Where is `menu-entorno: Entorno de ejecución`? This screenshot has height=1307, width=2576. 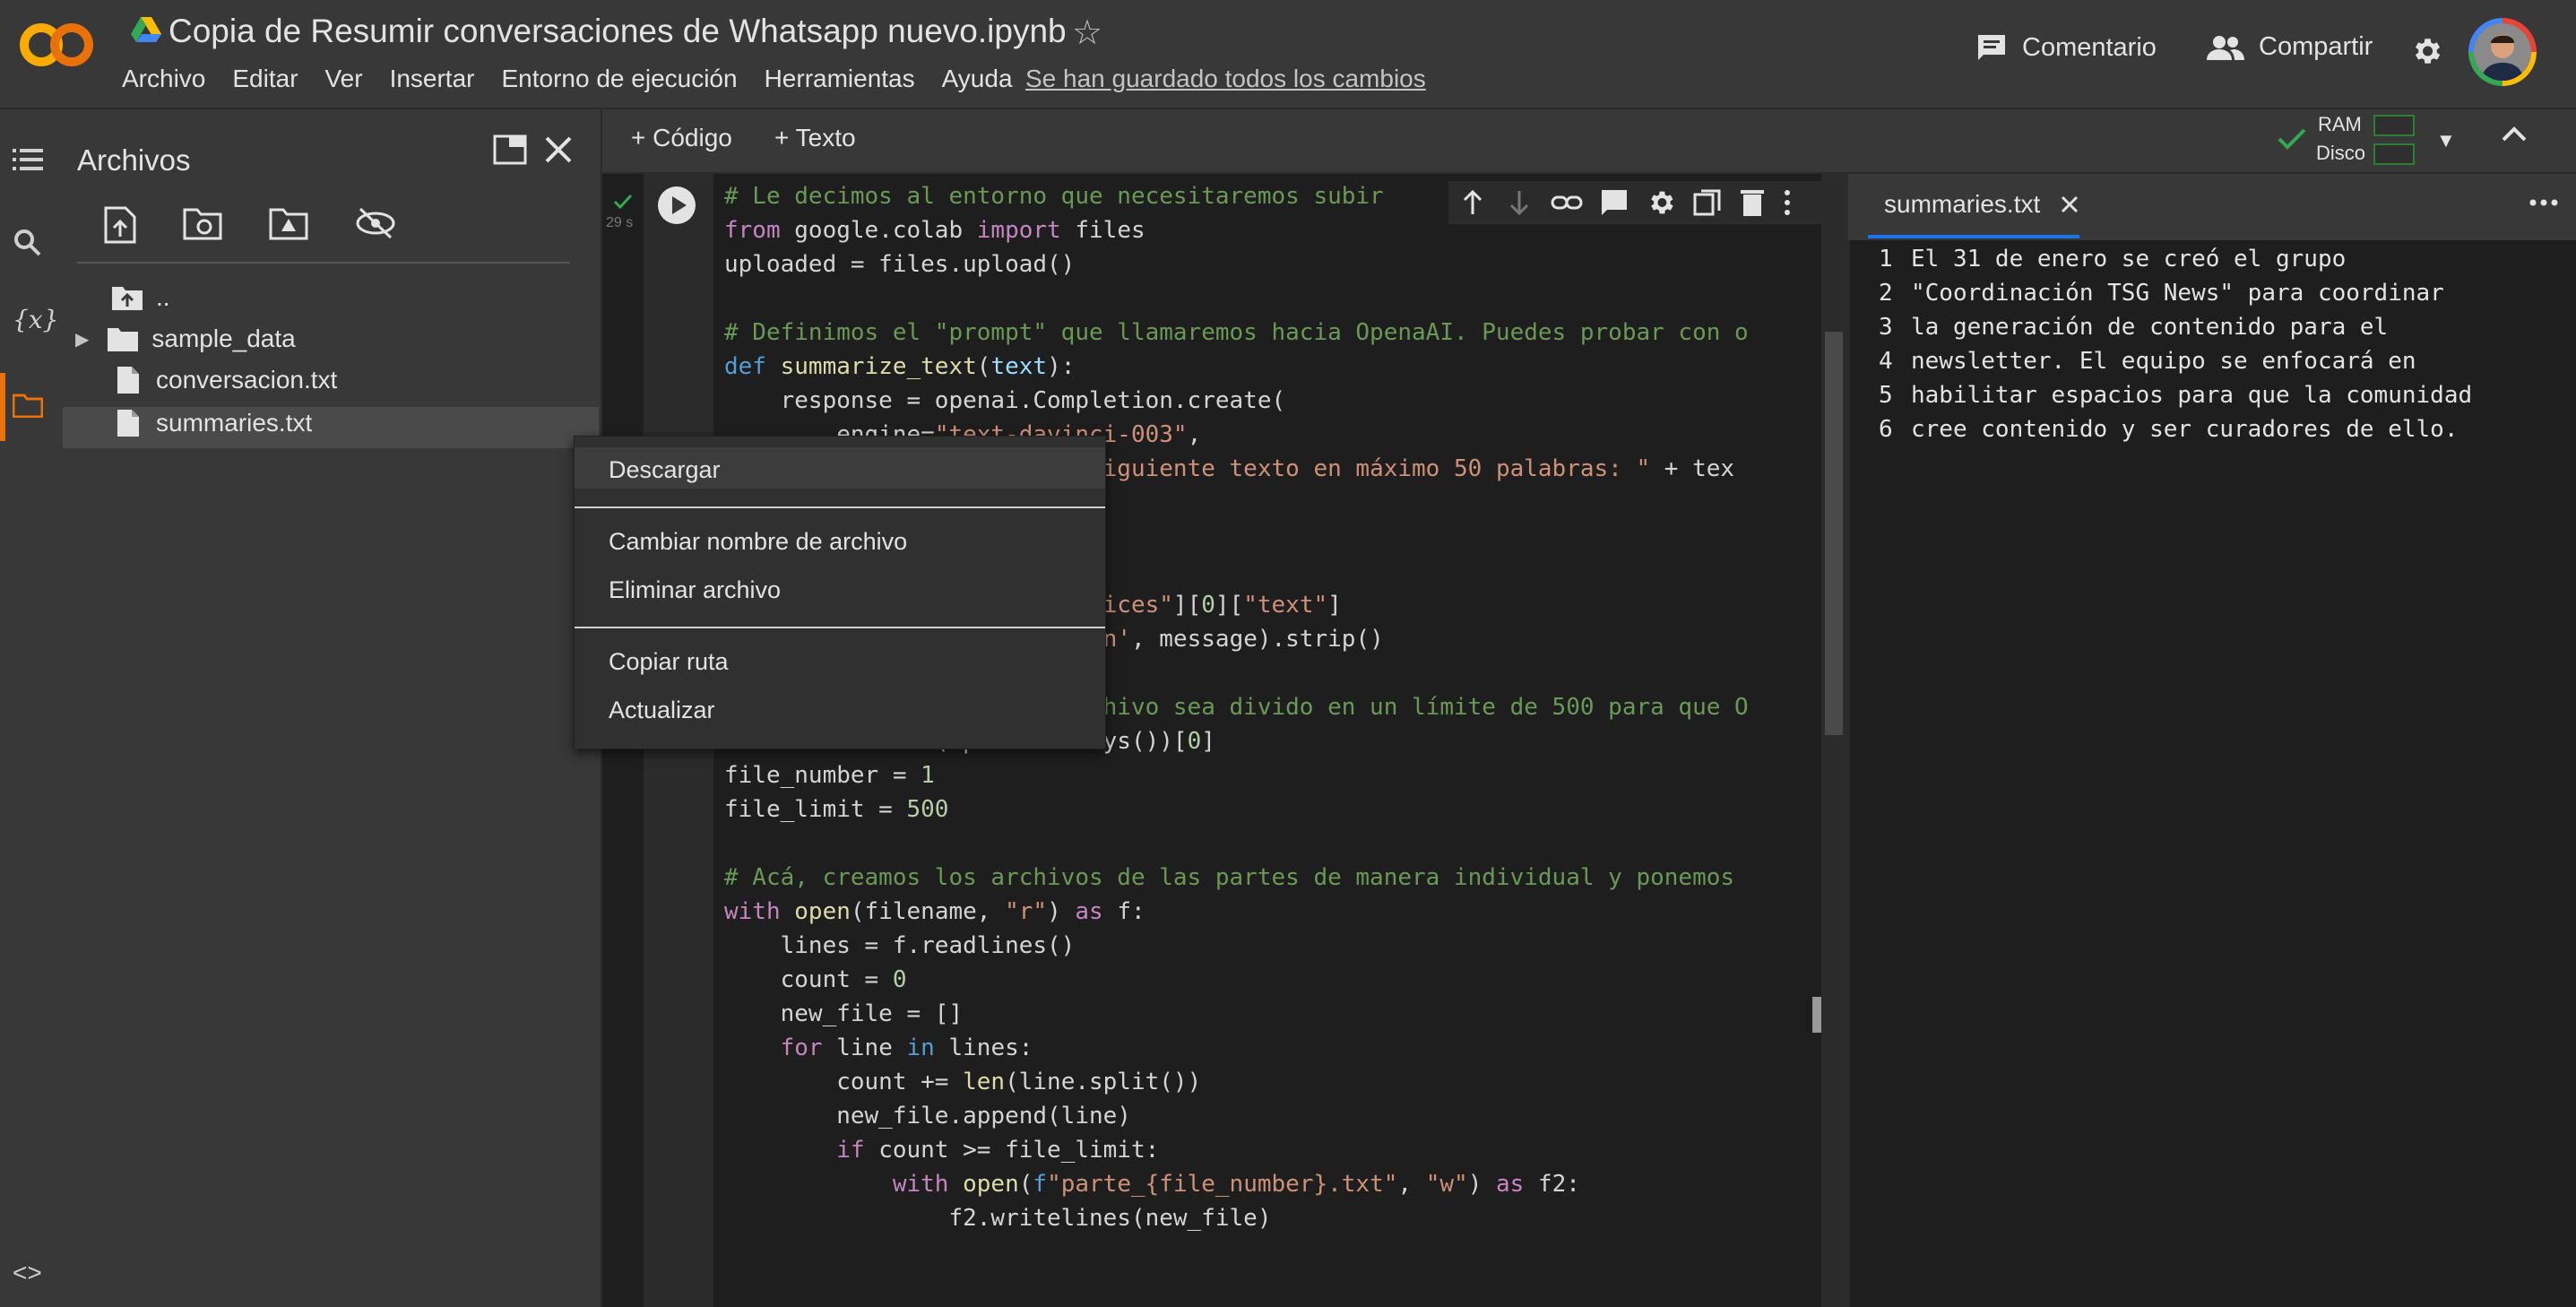
menu-entorno: Entorno de ejecución is located at coordinates (620, 79).